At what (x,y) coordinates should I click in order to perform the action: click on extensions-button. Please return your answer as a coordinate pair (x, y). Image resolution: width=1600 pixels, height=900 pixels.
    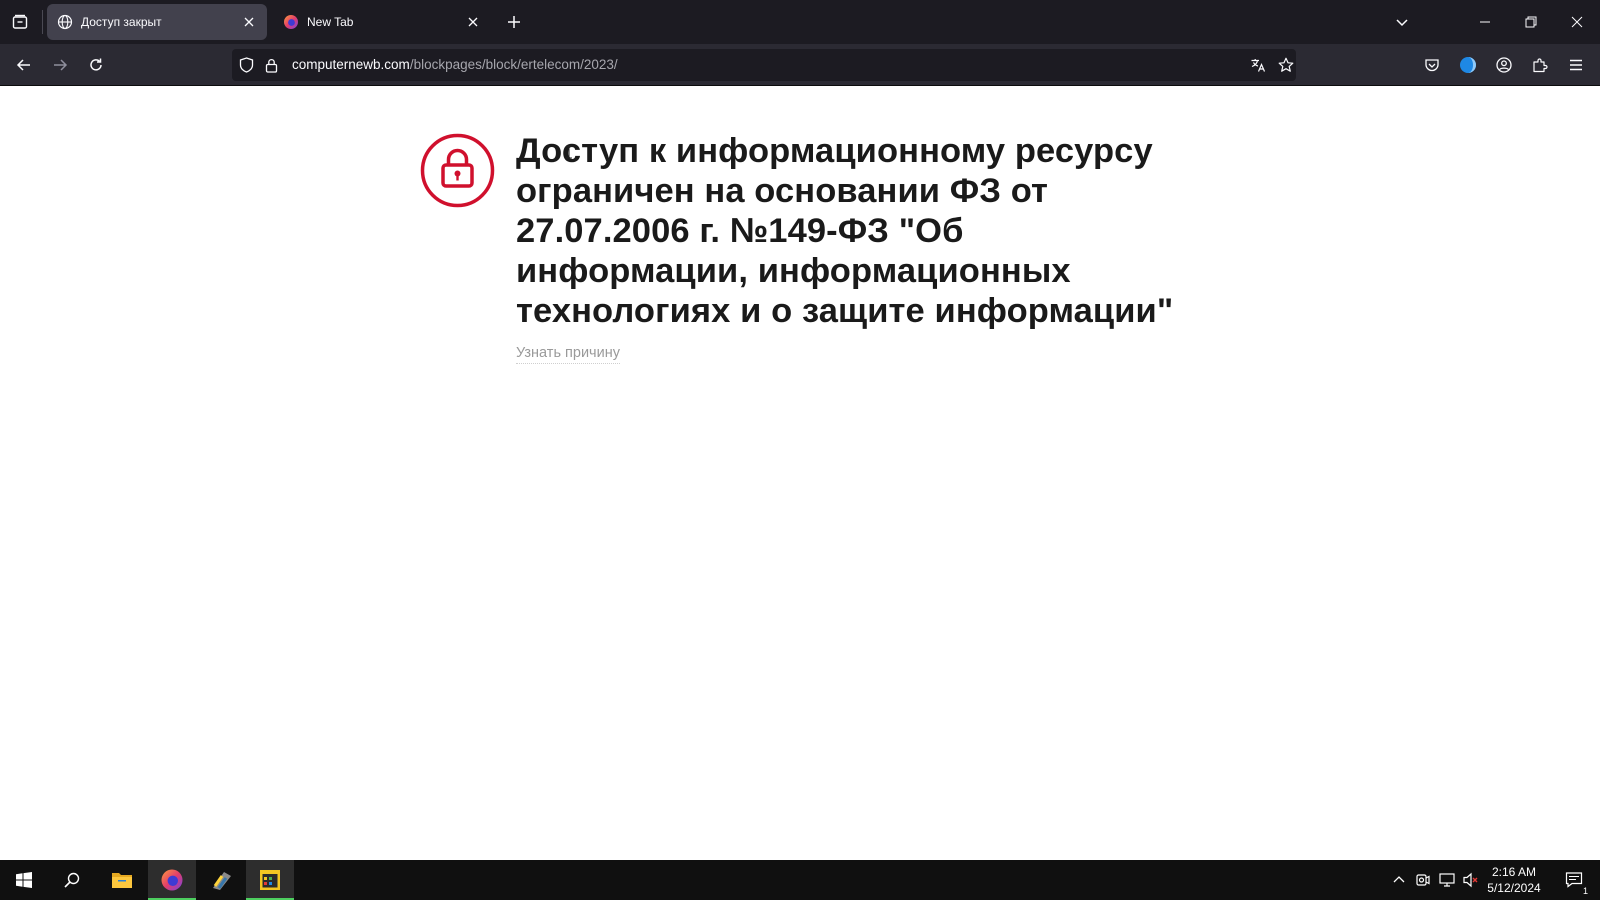
    Looking at the image, I should click on (1540, 65).